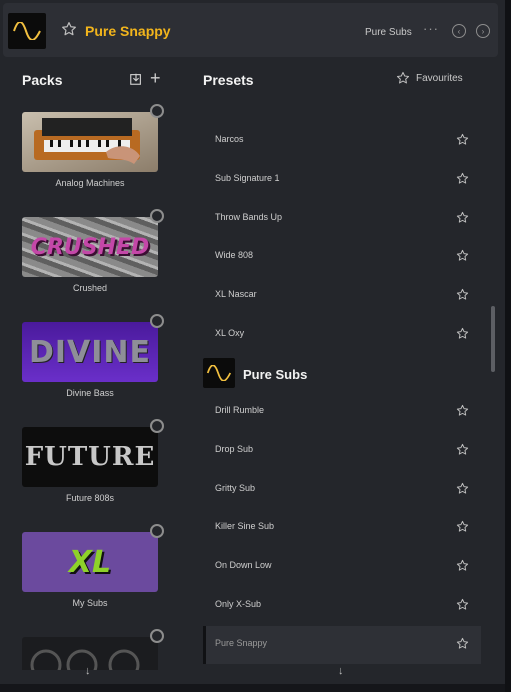 The image size is (511, 692). What do you see at coordinates (238, 604) in the screenshot?
I see `preset-name: Only X-Sub` at bounding box center [238, 604].